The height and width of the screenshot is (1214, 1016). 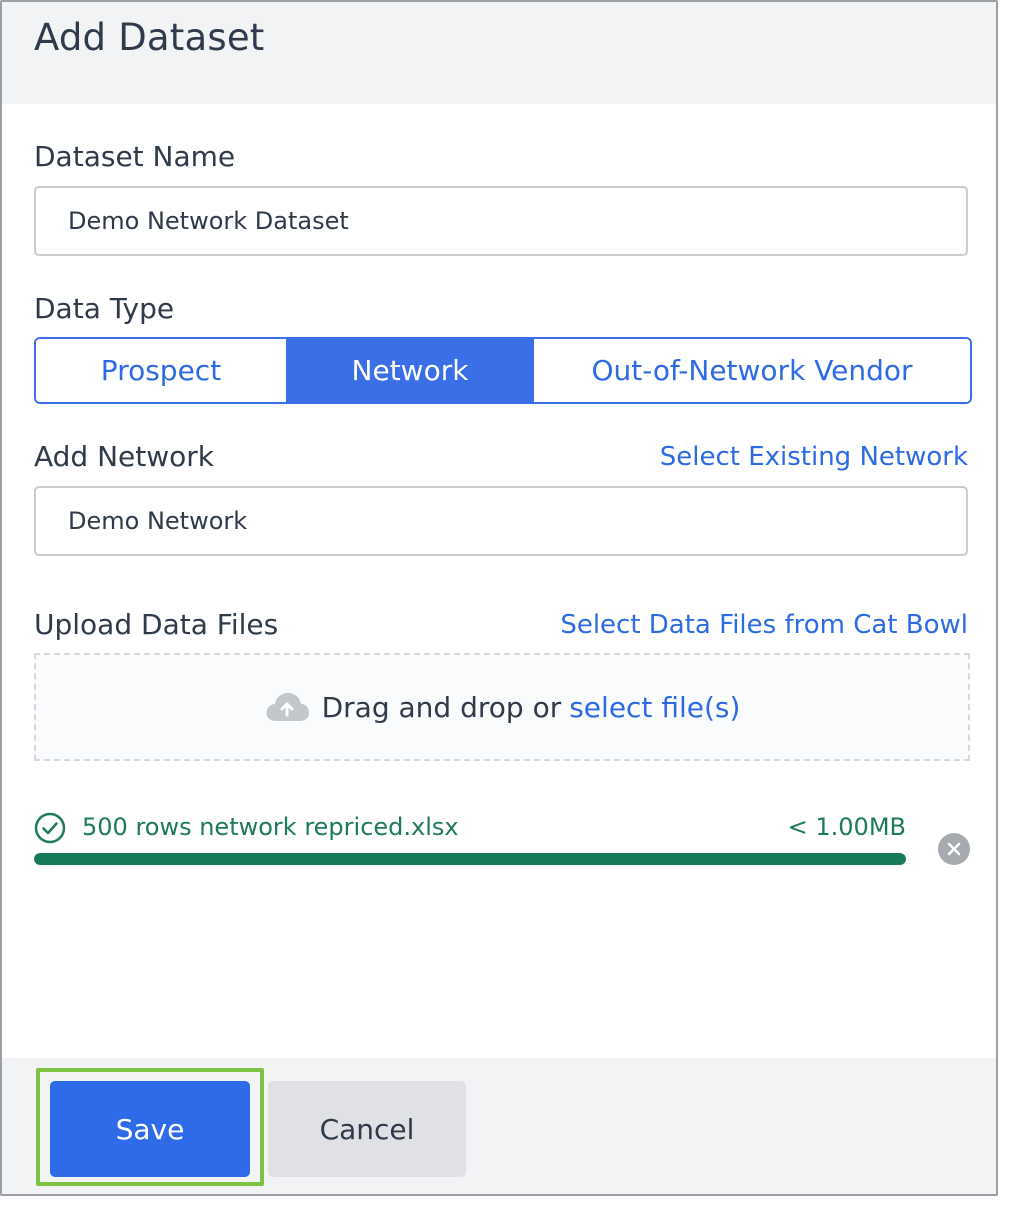 What do you see at coordinates (470, 830) in the screenshot?
I see `uploaded-file-item: 500 rows network repriced.xlsx < 1.00MB` at bounding box center [470, 830].